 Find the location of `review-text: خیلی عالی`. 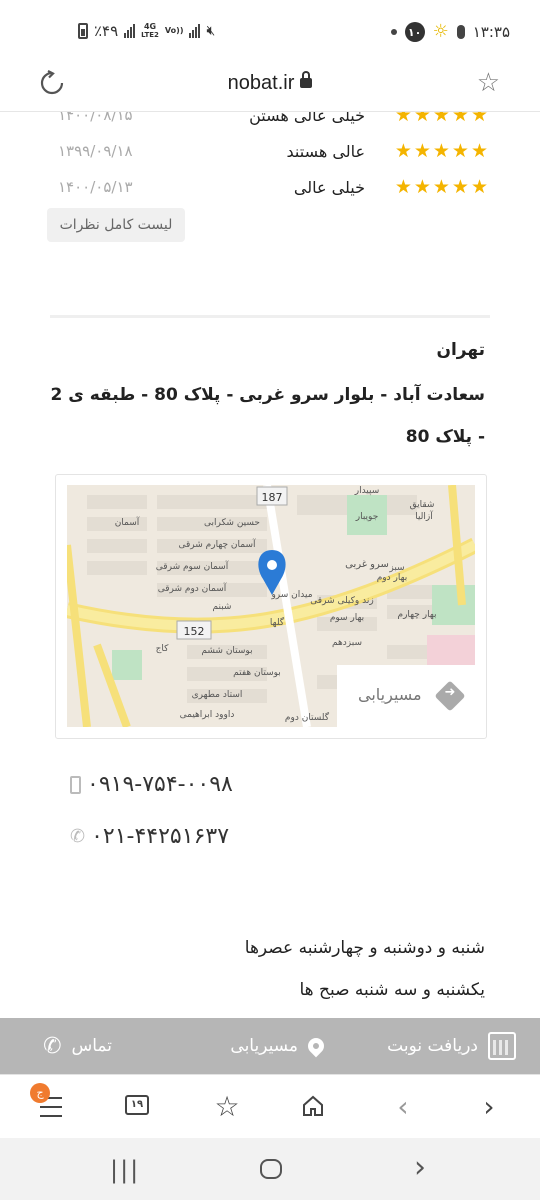

review-text: خیلی عالی is located at coordinates (329, 187).